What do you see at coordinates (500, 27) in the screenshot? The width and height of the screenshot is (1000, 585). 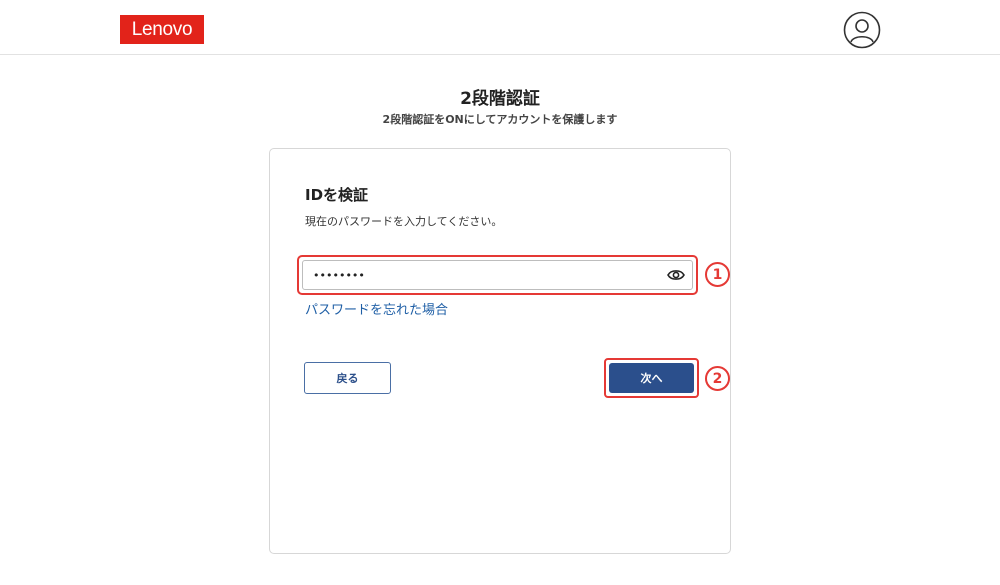 I see `top-header: Lenovo` at bounding box center [500, 27].